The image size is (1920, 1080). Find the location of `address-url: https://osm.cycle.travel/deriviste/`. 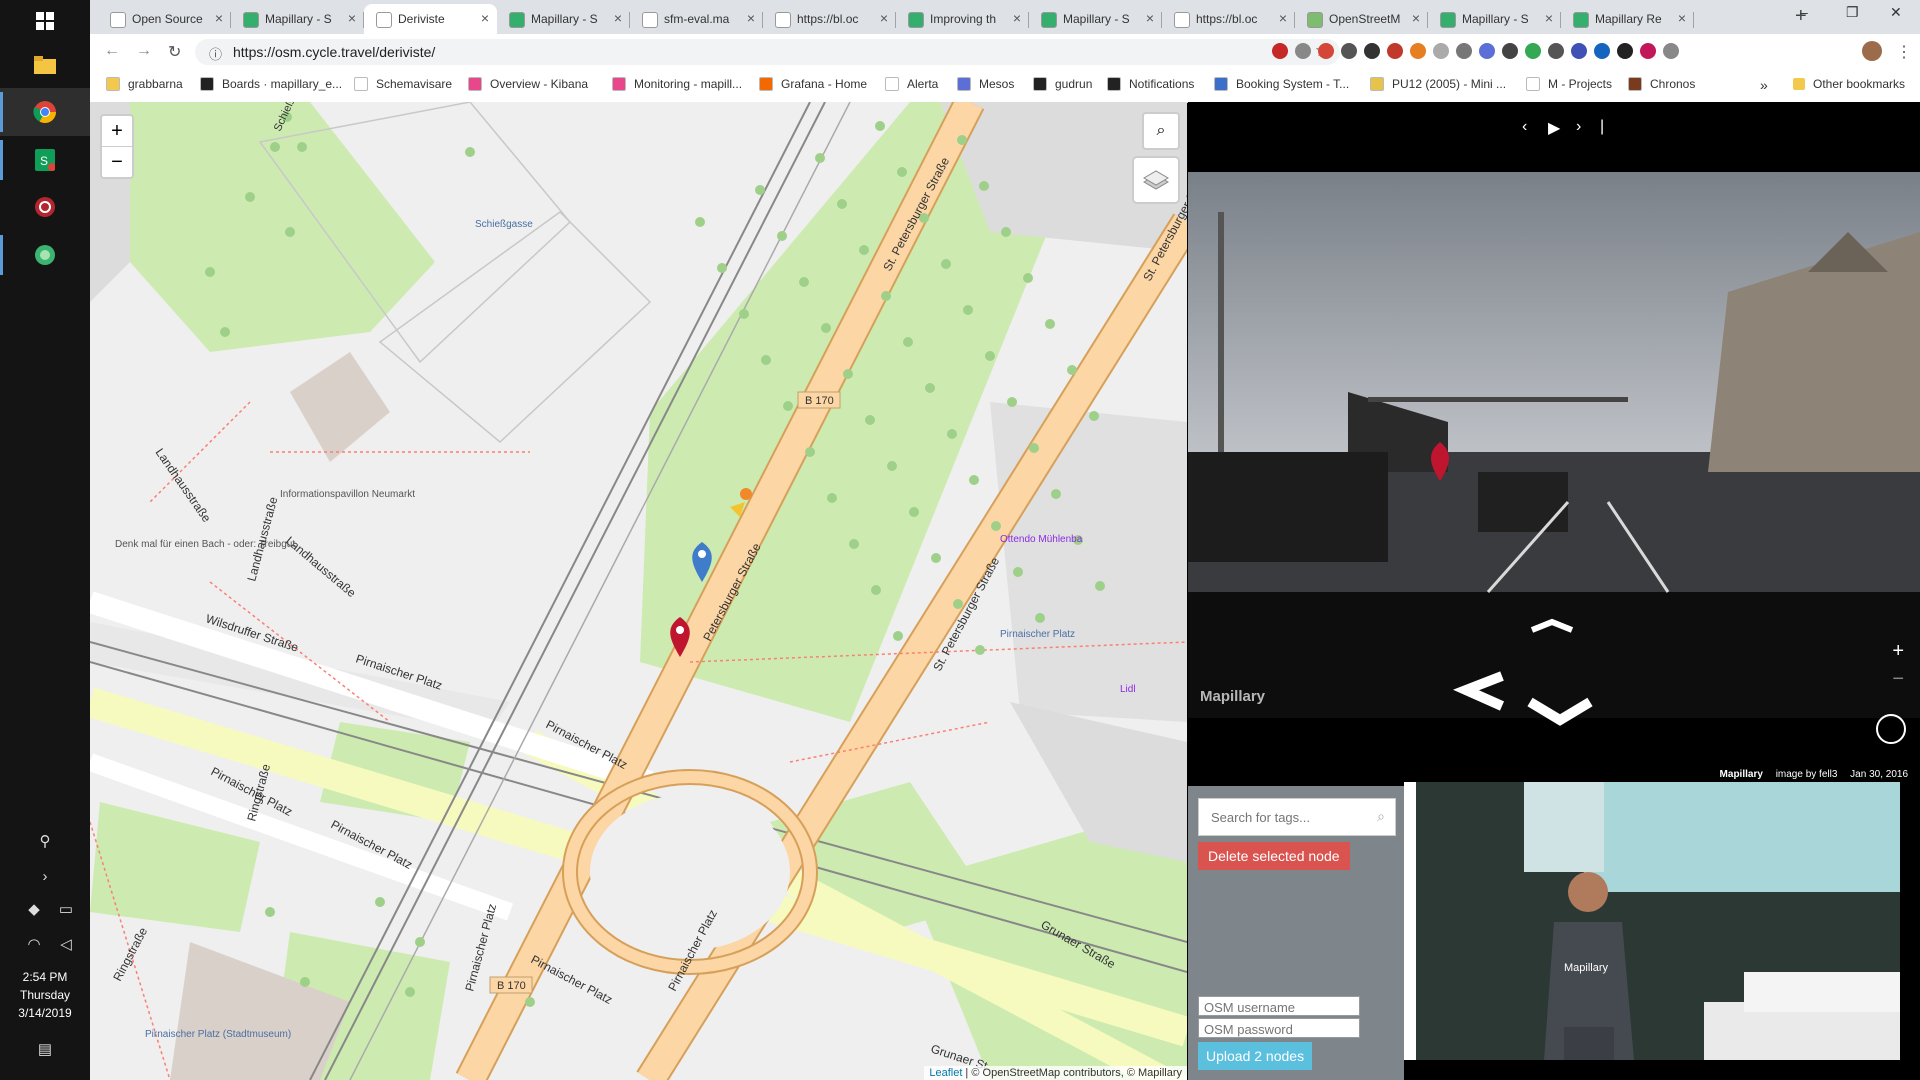

address-url: https://osm.cycle.travel/deriviste/ is located at coordinates (334, 52).